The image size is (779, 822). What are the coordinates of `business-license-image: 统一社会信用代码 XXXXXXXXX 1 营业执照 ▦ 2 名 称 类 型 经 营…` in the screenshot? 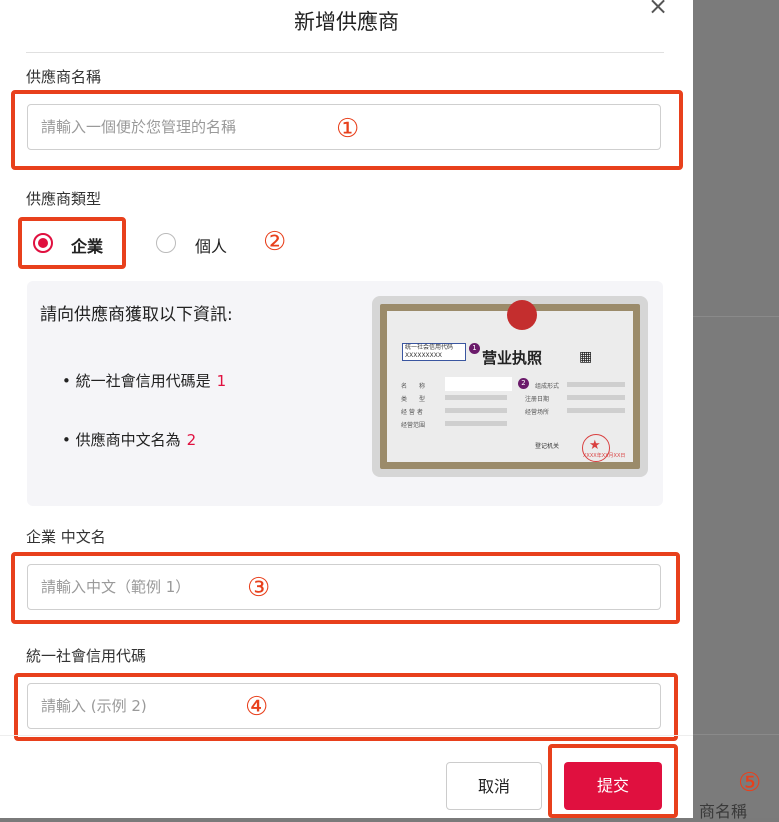 It's located at (510, 386).